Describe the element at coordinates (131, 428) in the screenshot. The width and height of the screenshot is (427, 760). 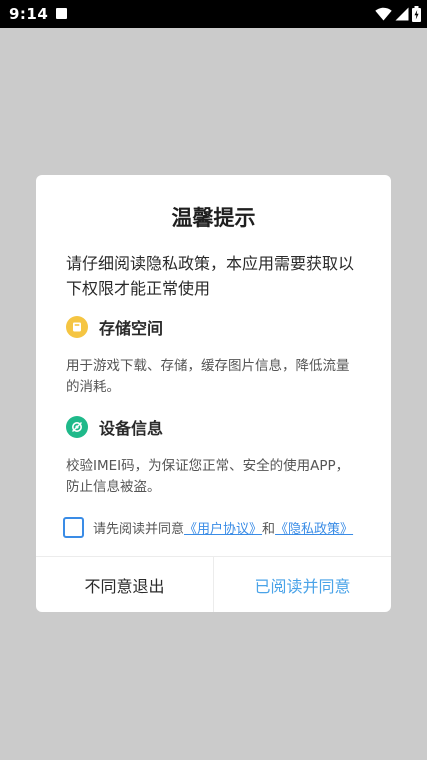
I see `permission-title-device-info: 设备信息` at that location.